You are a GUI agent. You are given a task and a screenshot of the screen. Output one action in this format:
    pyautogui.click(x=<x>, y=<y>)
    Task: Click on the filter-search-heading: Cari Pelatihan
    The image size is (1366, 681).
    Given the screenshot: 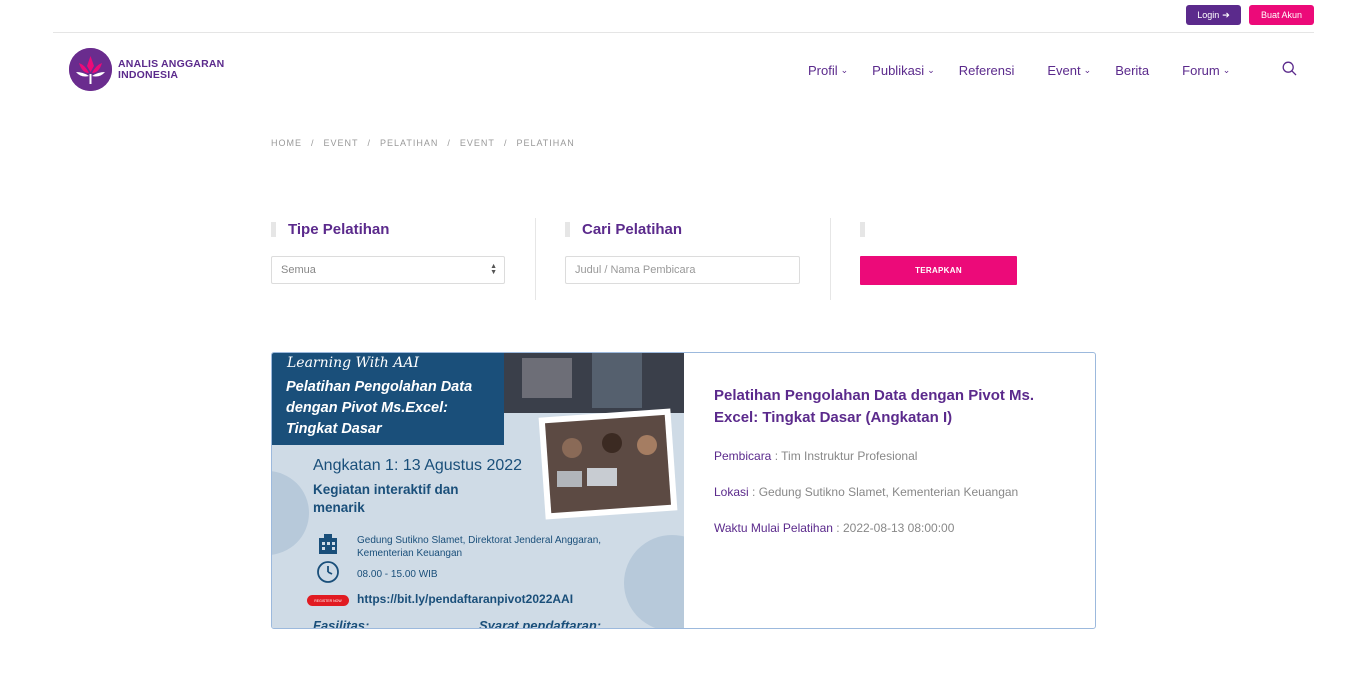 What is the action you would take?
    pyautogui.click(x=682, y=229)
    